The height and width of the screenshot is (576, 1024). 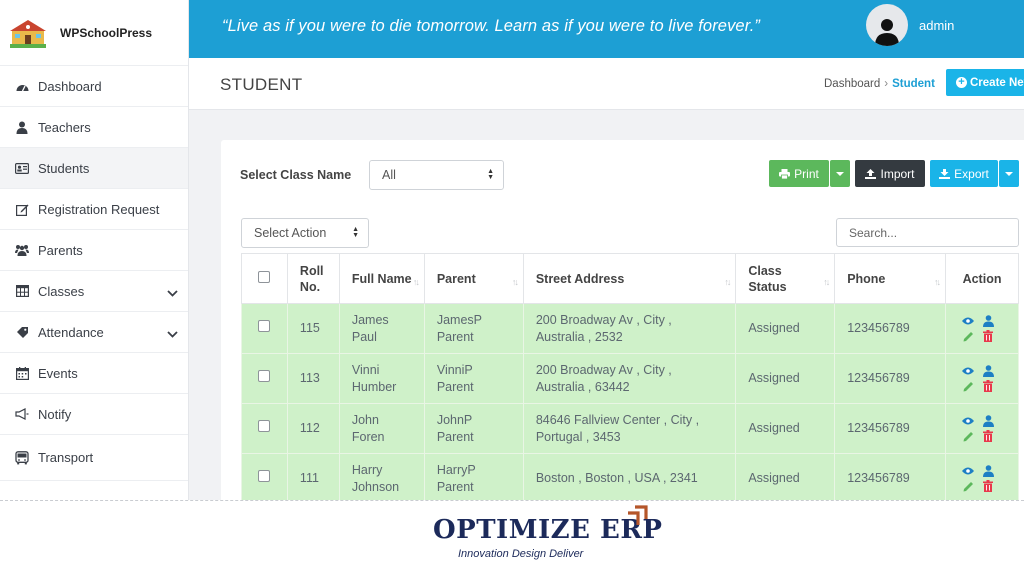 What do you see at coordinates (890, 278) in the screenshot?
I see `column-header-phone: Phone ↑↓` at bounding box center [890, 278].